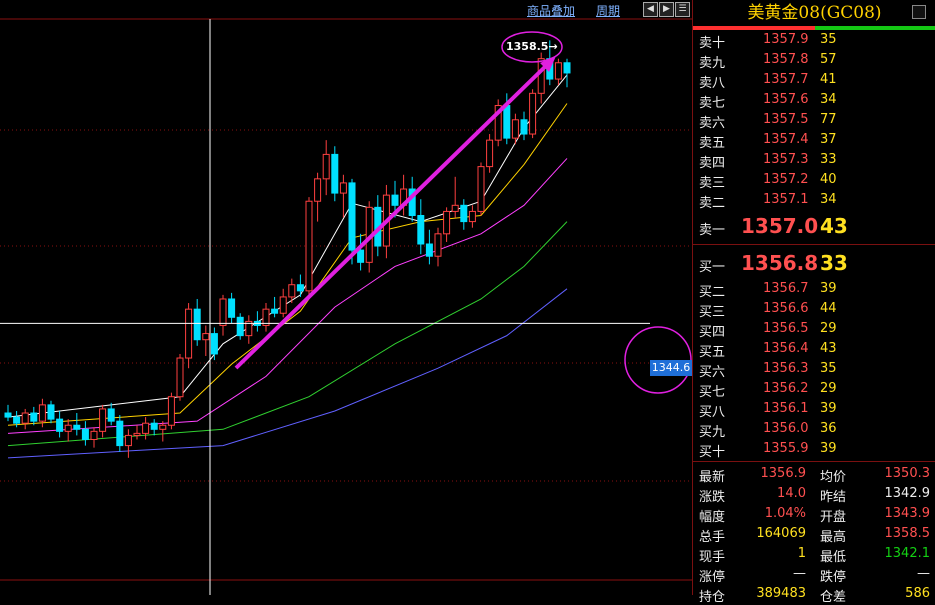 Image resolution: width=935 pixels, height=605 pixels. I want to click on stat-label: 昨结, so click(833, 497).